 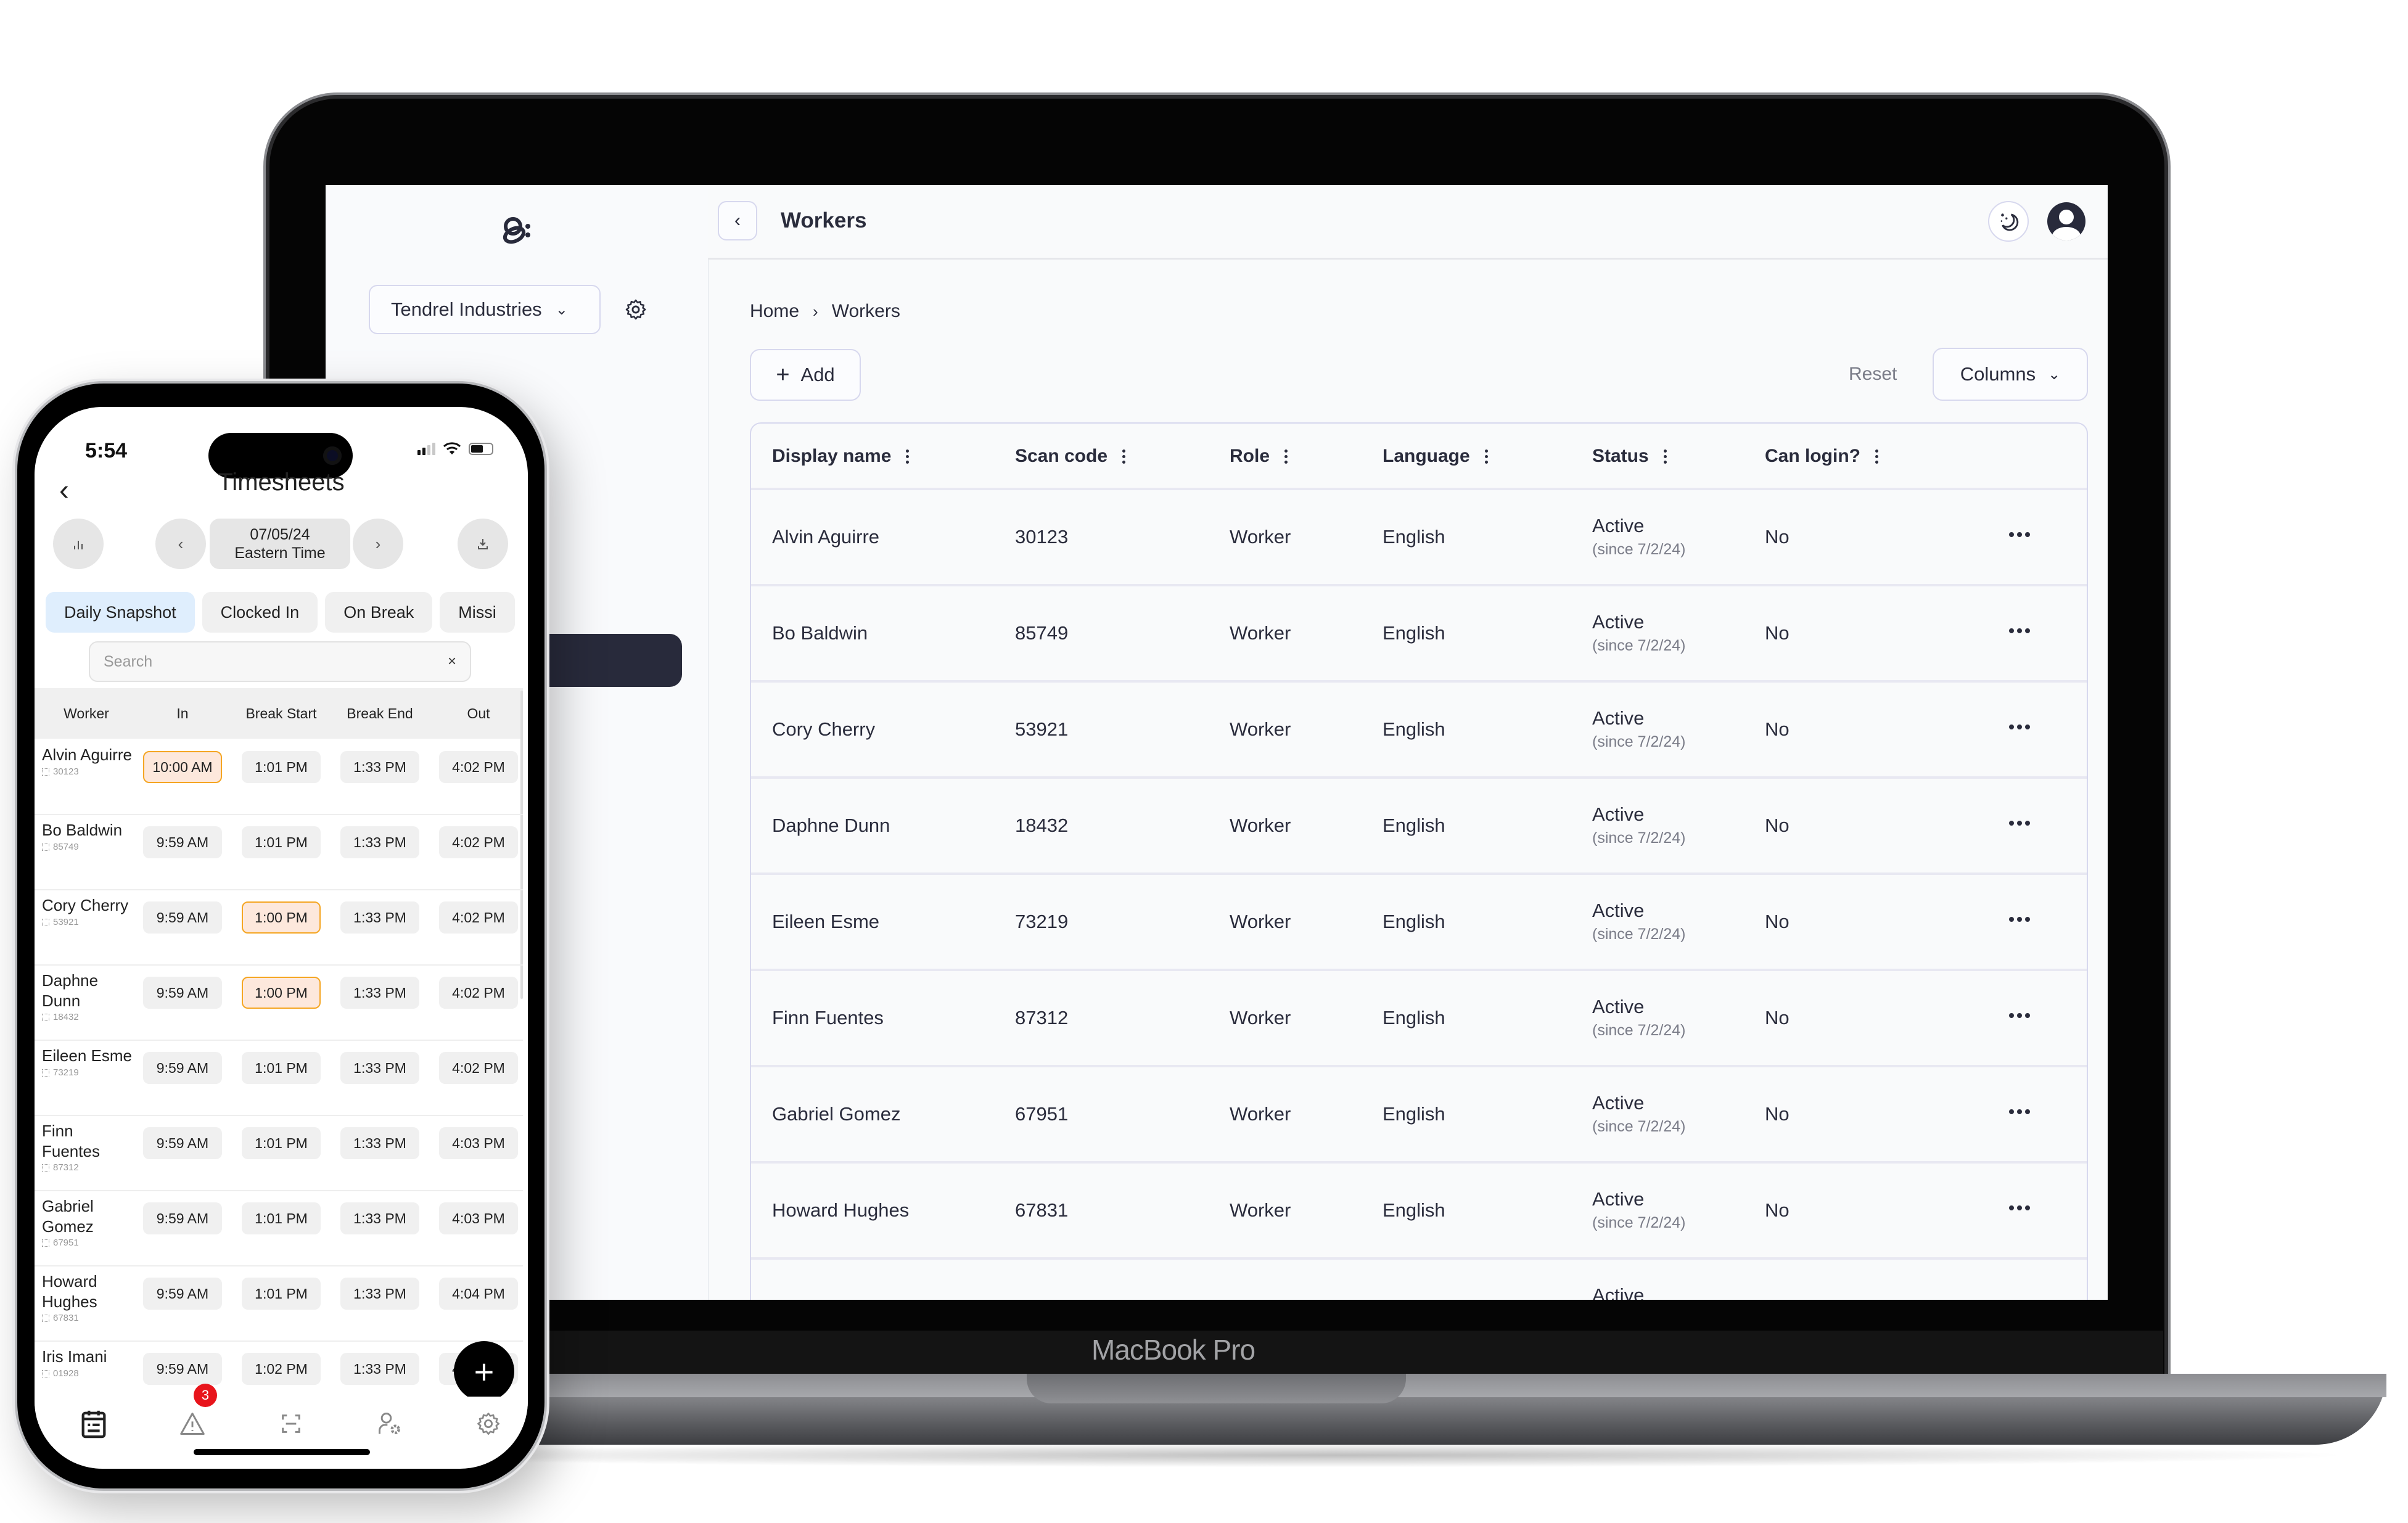 I want to click on breadcrumb-workers: Workers, so click(x=866, y=311).